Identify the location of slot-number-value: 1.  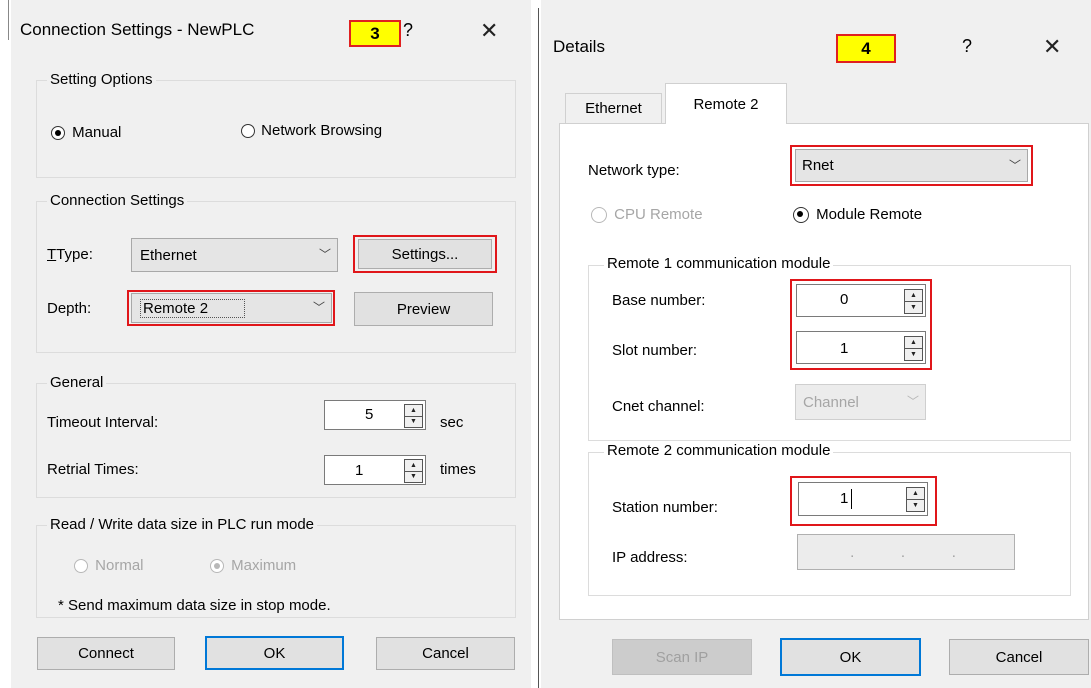
(844, 348).